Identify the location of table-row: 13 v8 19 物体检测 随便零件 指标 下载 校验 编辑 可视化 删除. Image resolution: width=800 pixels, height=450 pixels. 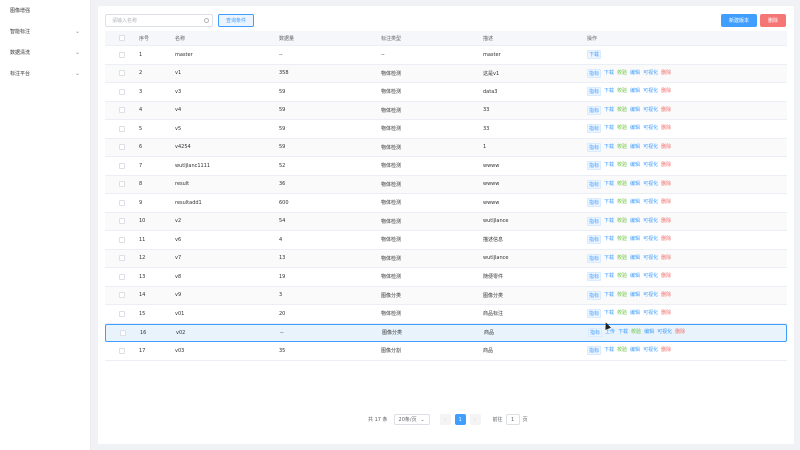
(446, 277).